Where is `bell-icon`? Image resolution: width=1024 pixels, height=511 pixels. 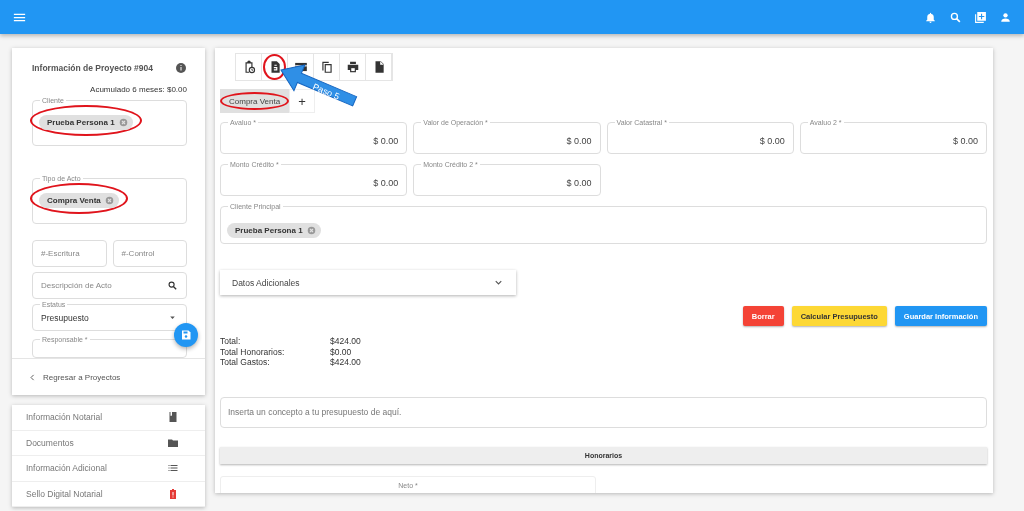
bell-icon is located at coordinates (930, 17).